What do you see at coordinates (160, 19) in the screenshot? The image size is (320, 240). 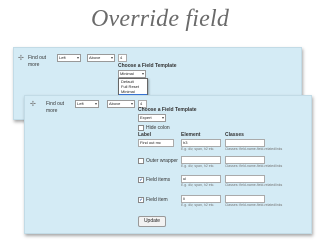 I see `slide-title: Override field` at bounding box center [160, 19].